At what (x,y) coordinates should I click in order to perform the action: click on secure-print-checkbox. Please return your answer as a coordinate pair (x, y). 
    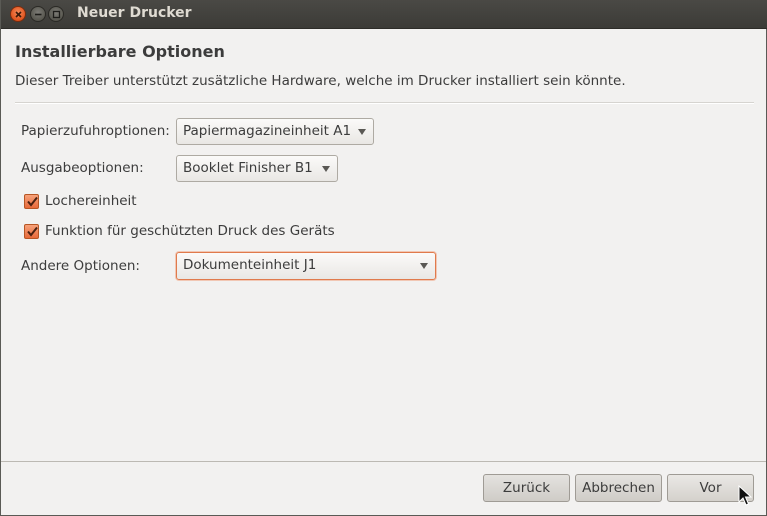
    Looking at the image, I should click on (31, 231).